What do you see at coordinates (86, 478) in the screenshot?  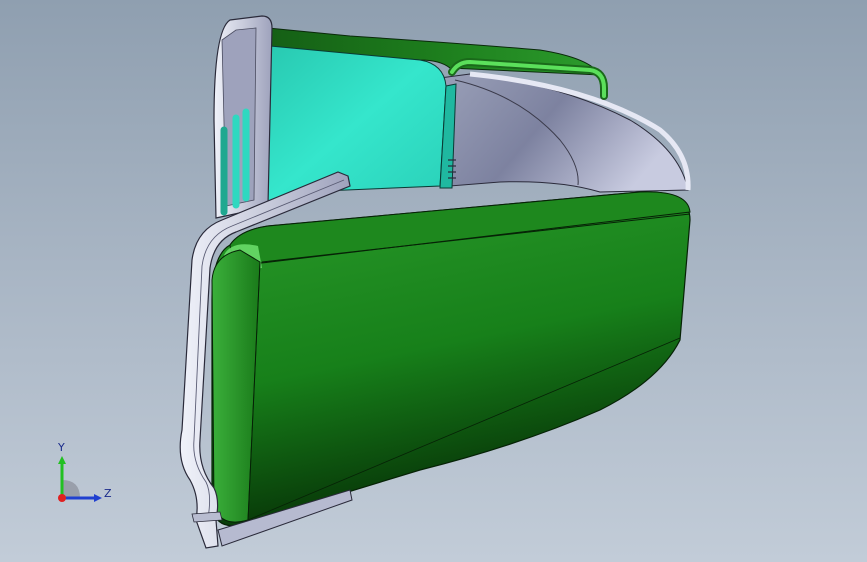 I see `coordinate-triad: Y Z` at bounding box center [86, 478].